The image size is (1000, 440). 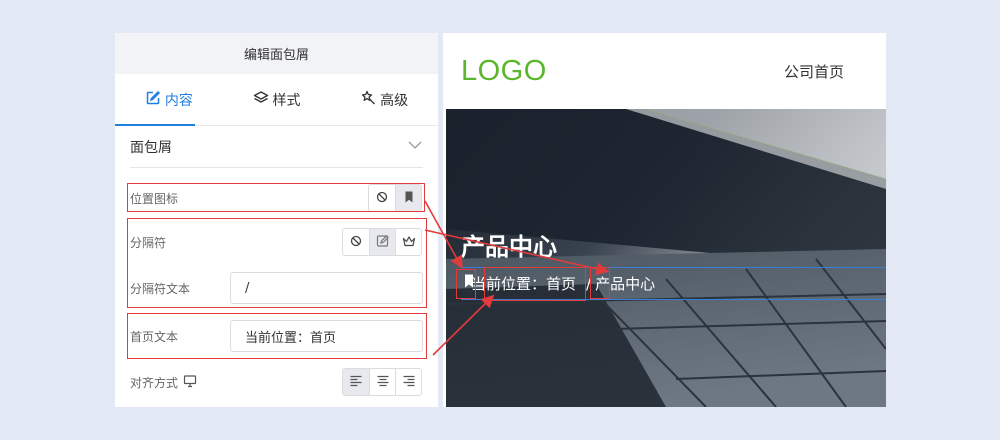 I want to click on tab-label: 样式, so click(x=286, y=100).